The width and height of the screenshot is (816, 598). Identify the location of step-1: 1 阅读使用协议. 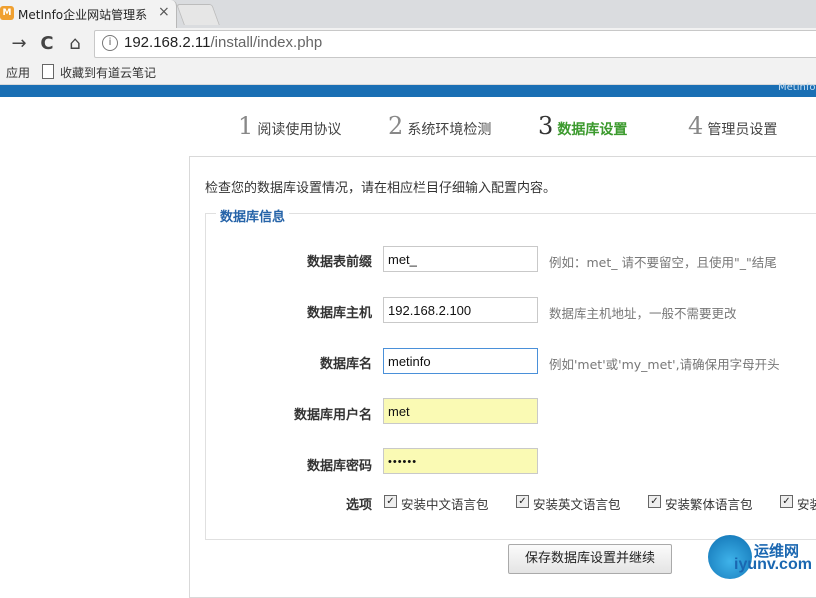
(289, 126).